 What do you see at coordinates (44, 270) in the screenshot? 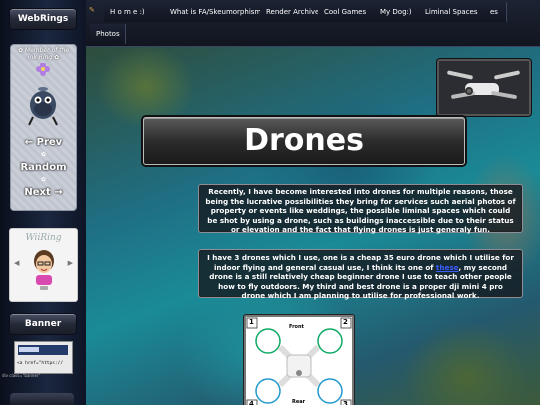
I see `mii-avatar` at bounding box center [44, 270].